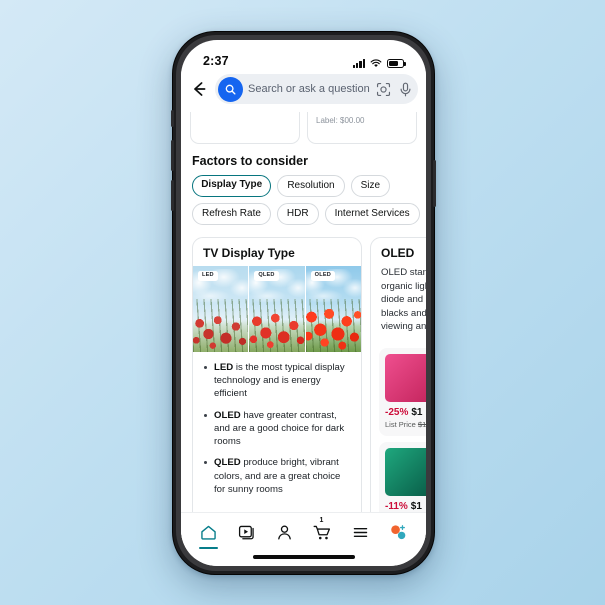 The height and width of the screenshot is (605, 605). I want to click on deal-price-row: -11% $1, so click(405, 506).